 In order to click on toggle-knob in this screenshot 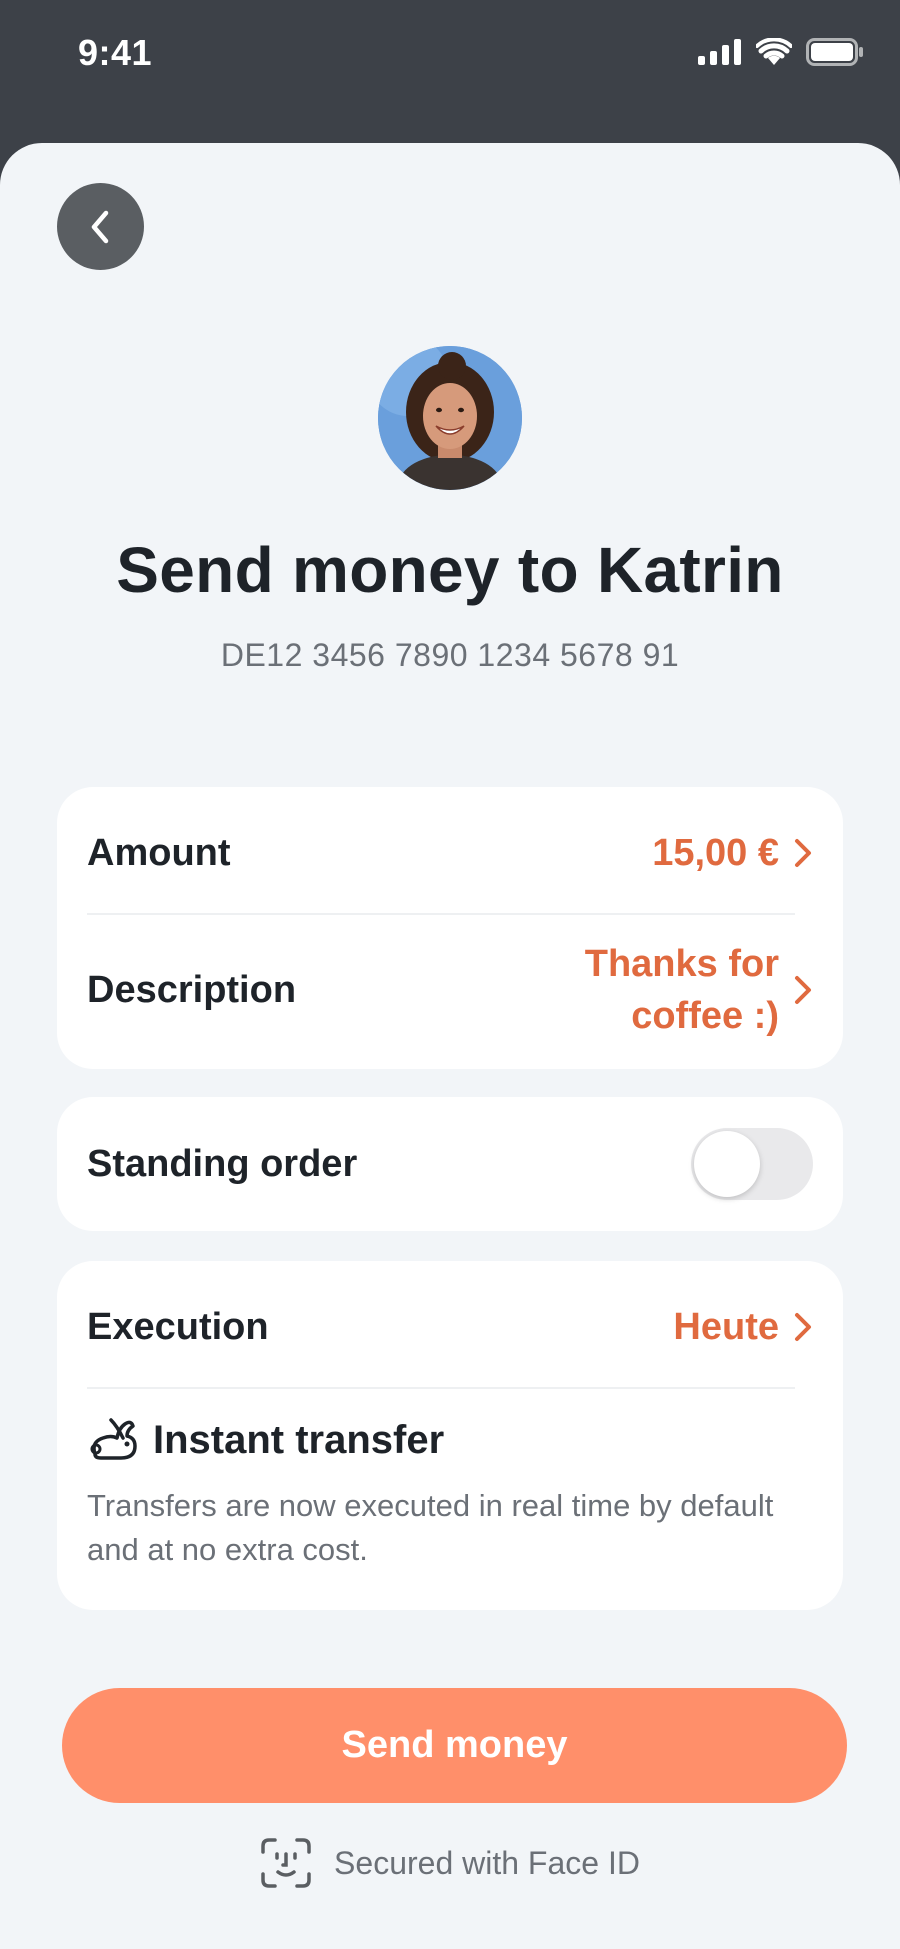, I will do `click(727, 1164)`.